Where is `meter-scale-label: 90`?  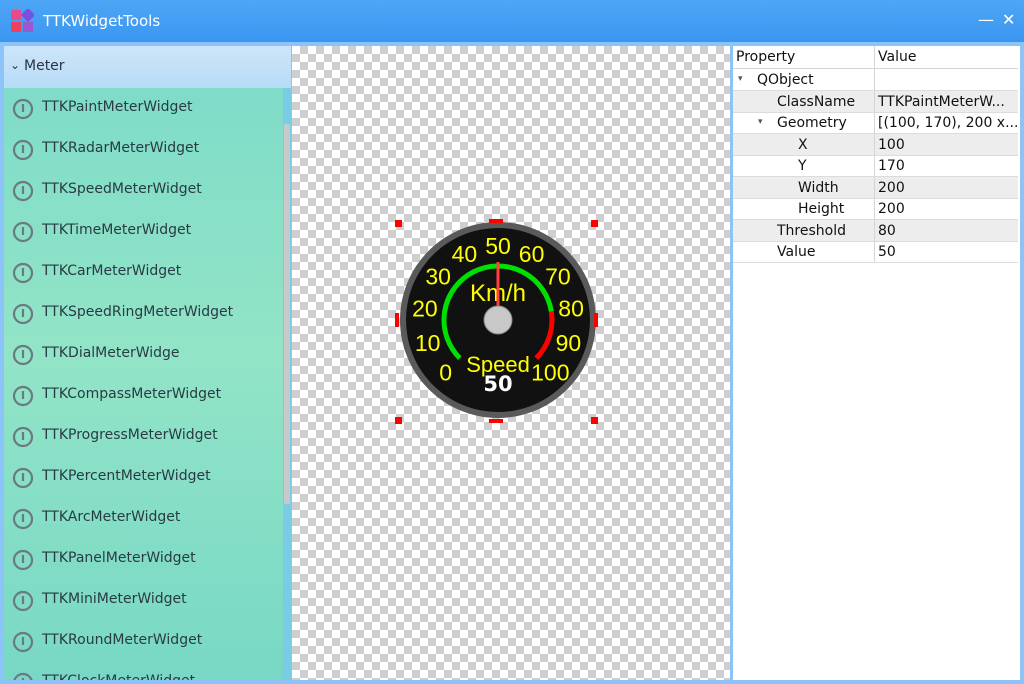
meter-scale-label: 90 is located at coordinates (569, 343).